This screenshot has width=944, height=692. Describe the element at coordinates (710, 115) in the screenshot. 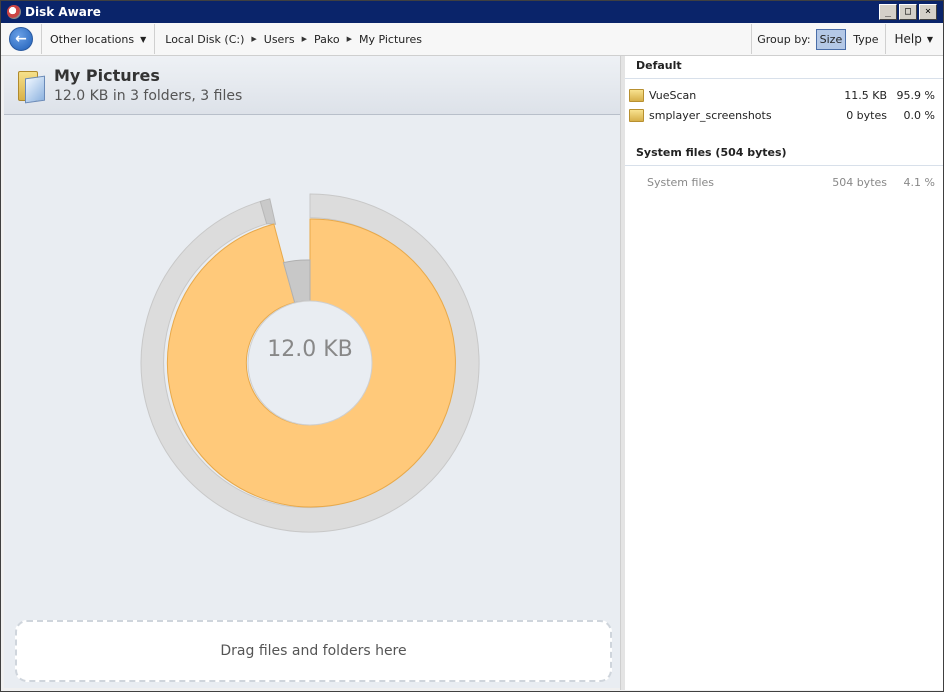

I see `item-name: smplayer_screenshots` at that location.